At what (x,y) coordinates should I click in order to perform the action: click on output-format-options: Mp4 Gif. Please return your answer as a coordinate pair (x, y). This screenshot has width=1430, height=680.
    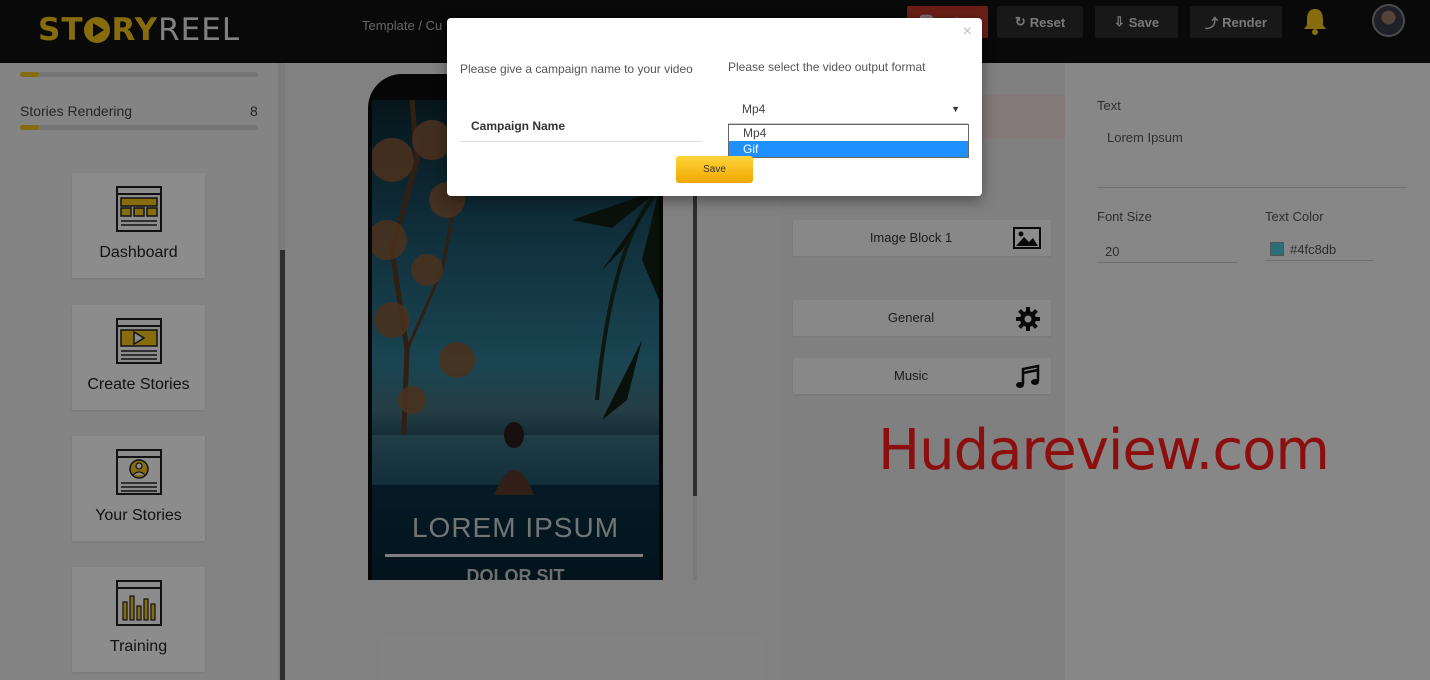
    Looking at the image, I should click on (848, 141).